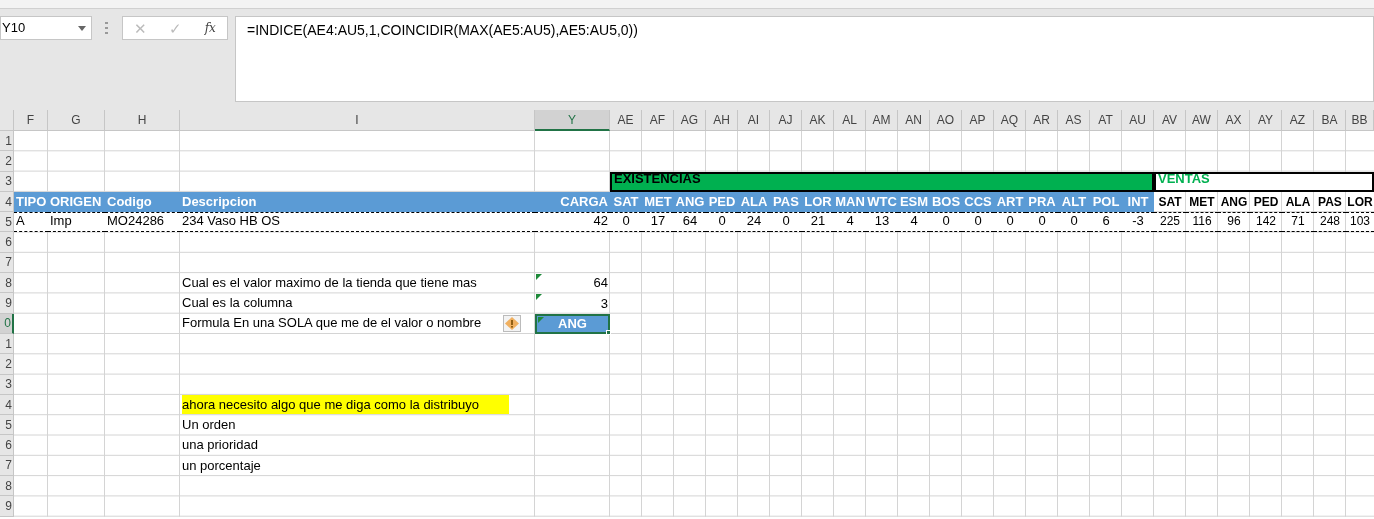  What do you see at coordinates (1170, 203) in the screenshot?
I see `column-heading: SAT` at bounding box center [1170, 203].